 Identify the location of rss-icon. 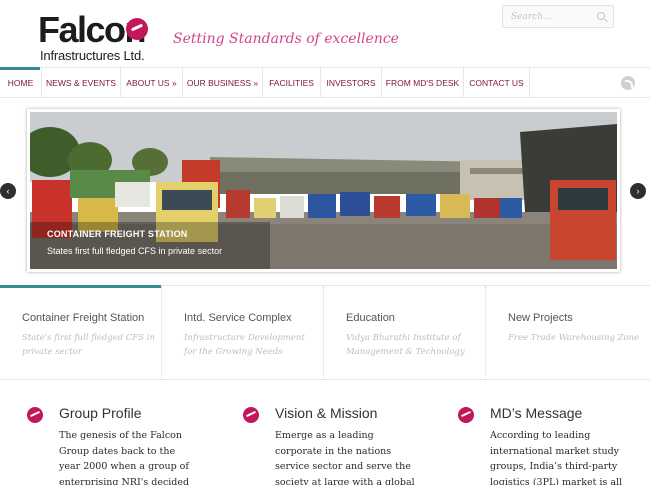
(628, 83).